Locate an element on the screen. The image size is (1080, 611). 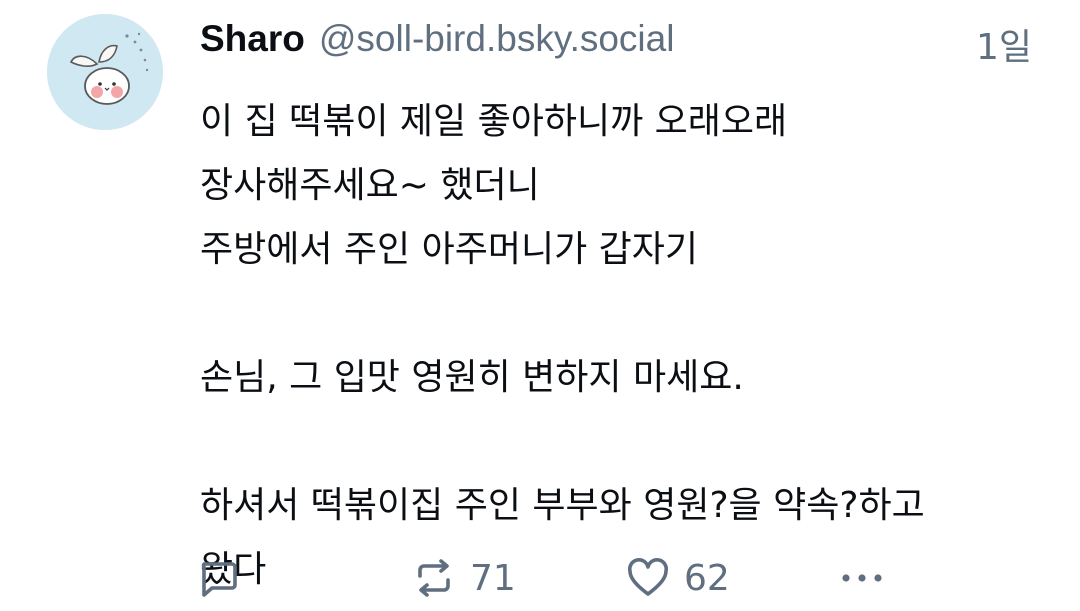
avatar is located at coordinates (105, 72).